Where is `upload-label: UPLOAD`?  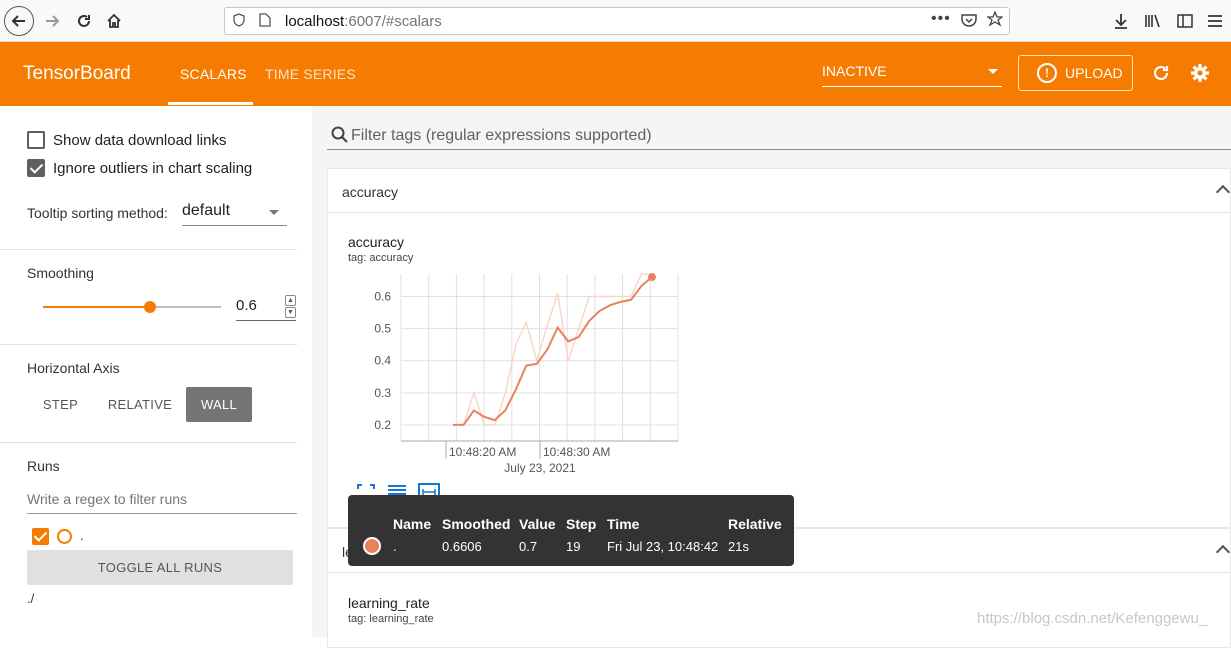
upload-label: UPLOAD is located at coordinates (1094, 73).